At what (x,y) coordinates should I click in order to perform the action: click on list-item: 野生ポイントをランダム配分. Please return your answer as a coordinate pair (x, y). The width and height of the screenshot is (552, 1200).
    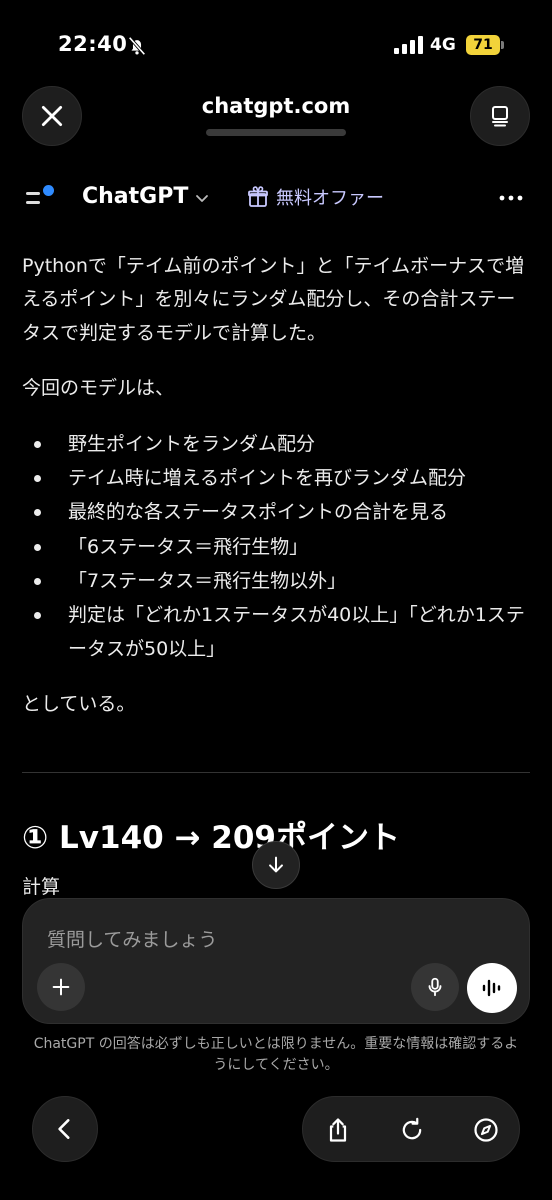
    Looking at the image, I should click on (277, 444).